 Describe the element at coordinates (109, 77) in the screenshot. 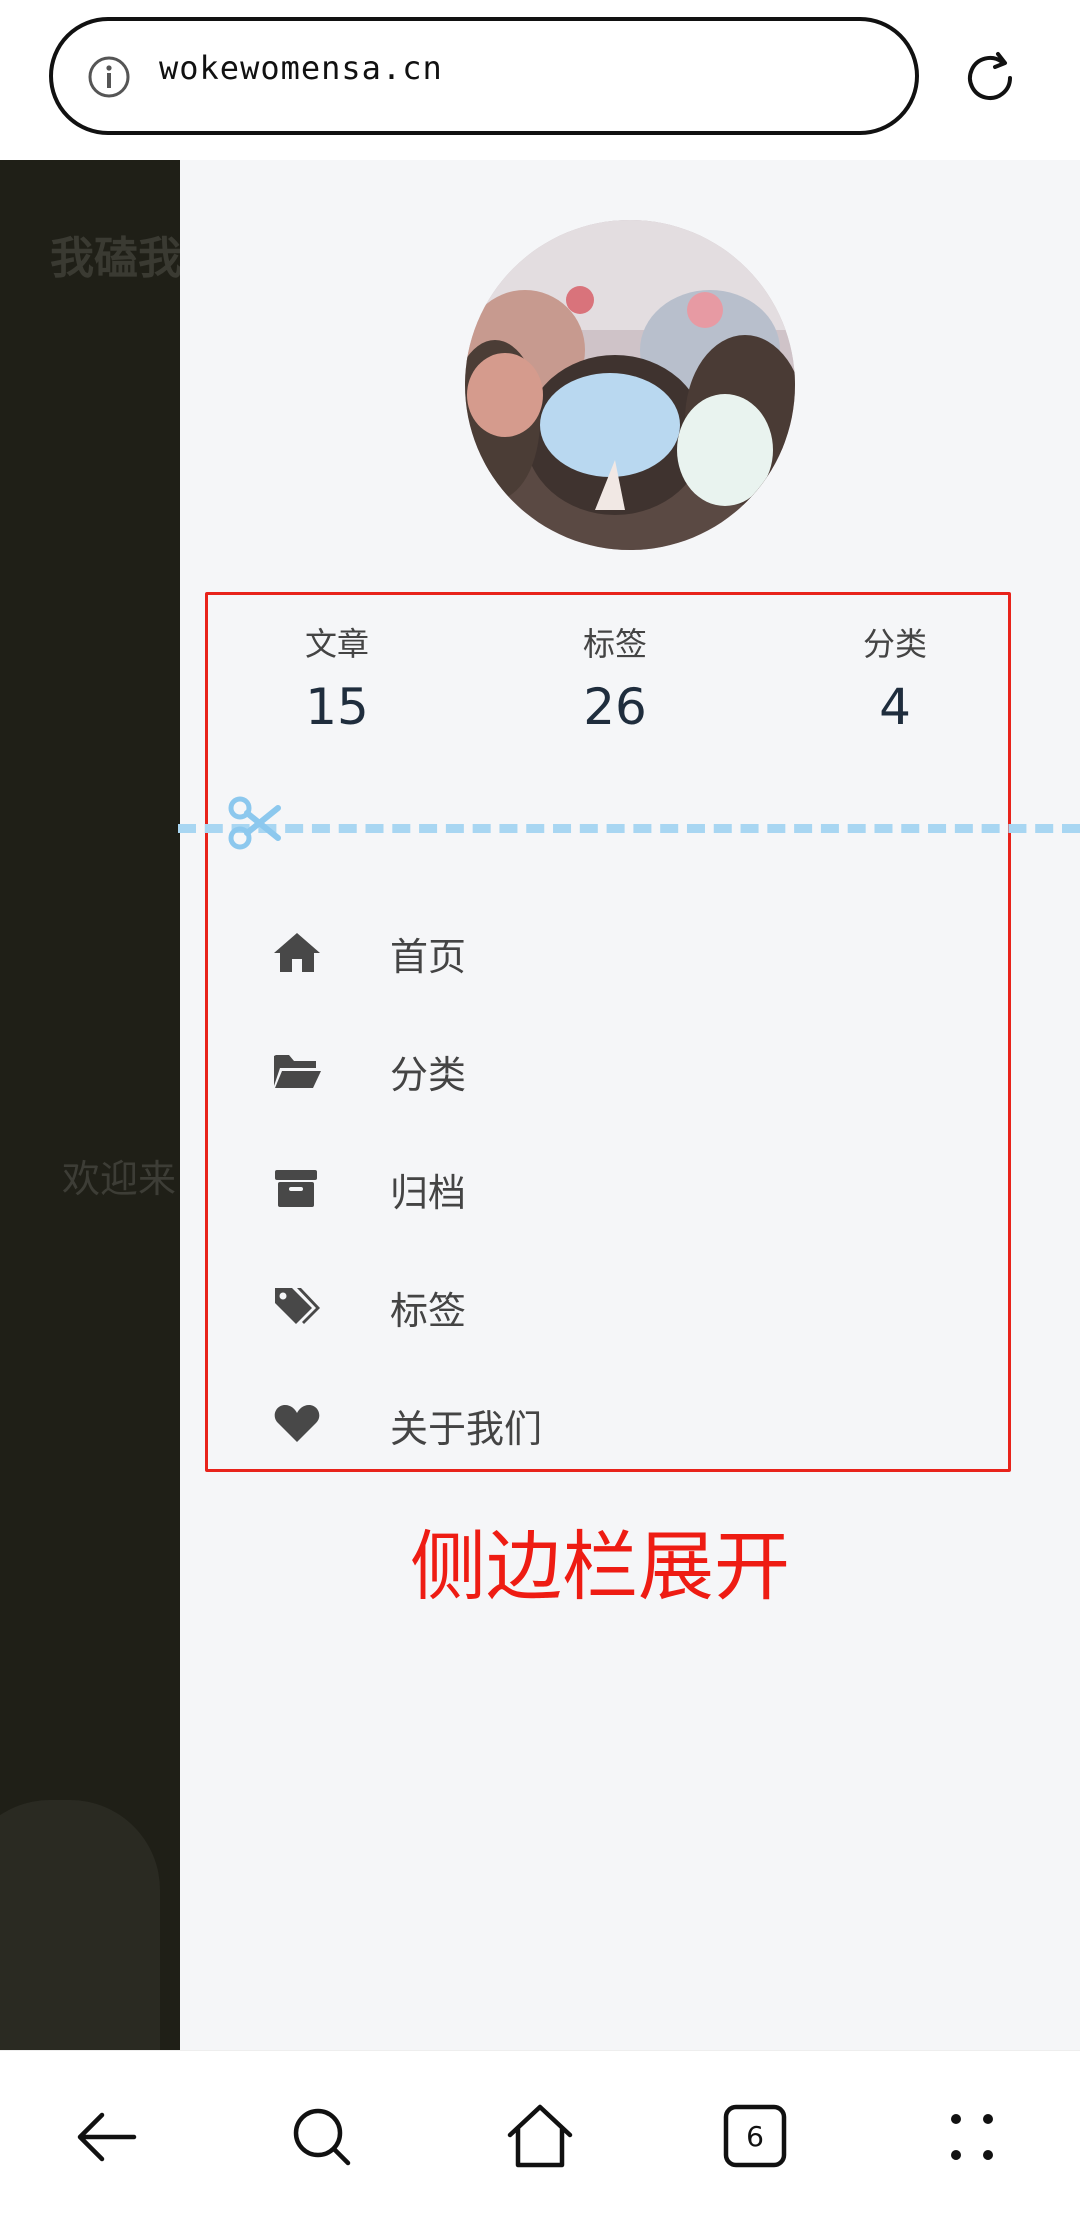

I see `info-icon` at that location.